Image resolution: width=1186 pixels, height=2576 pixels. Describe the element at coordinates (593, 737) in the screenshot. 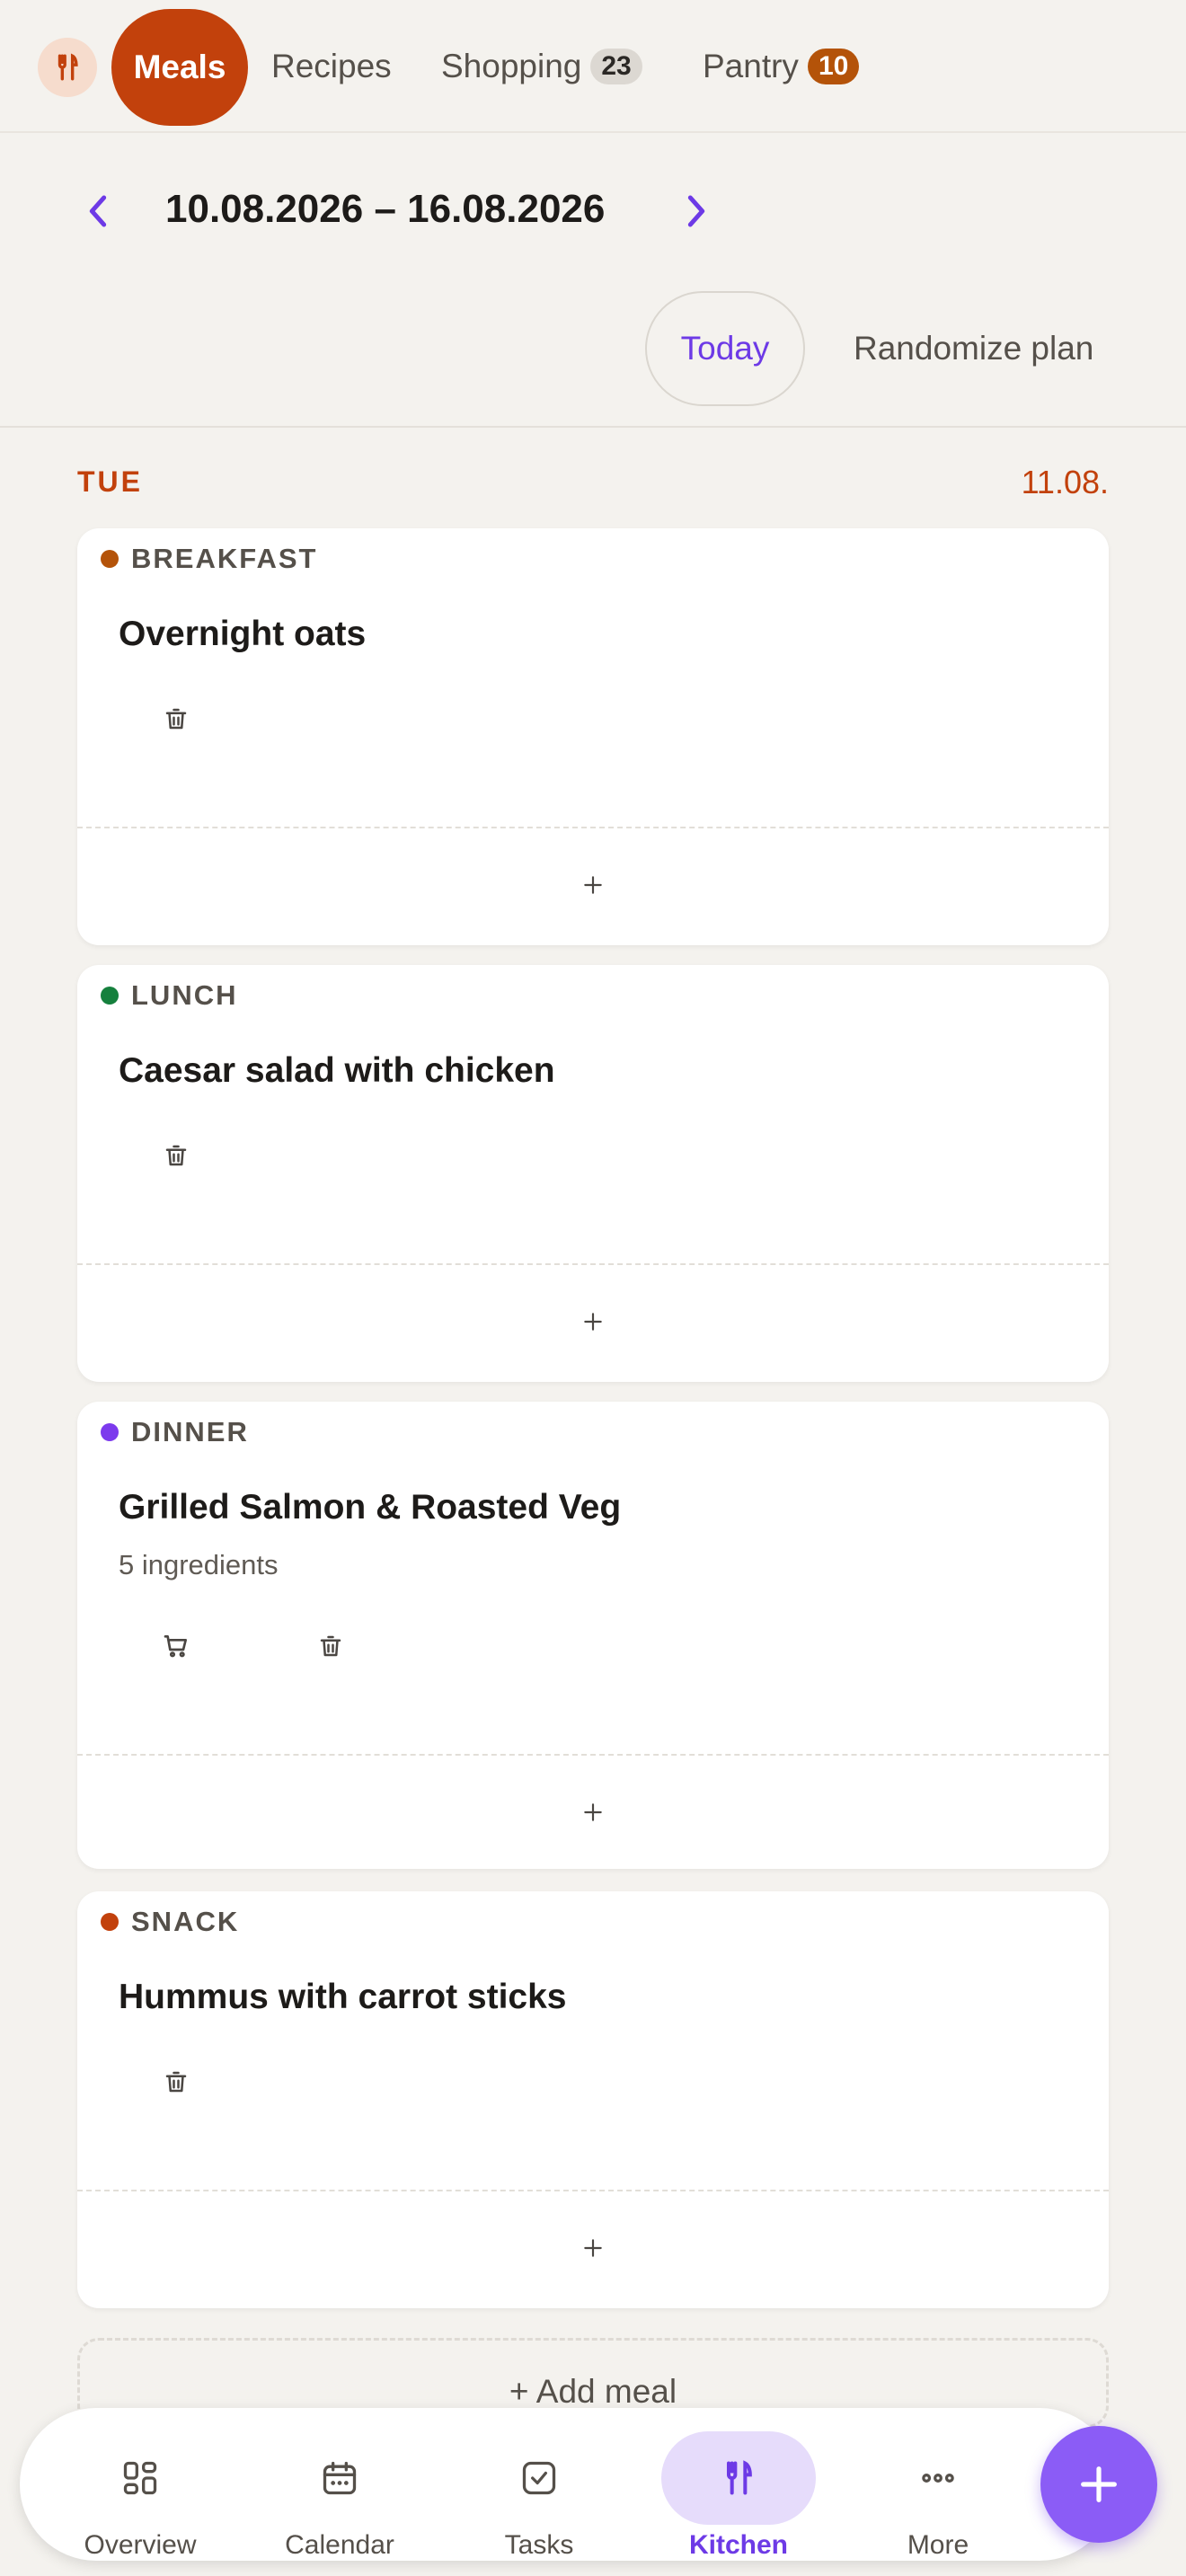

I see `meal-card-breakfast: BREAKFAST Overnight oats` at that location.